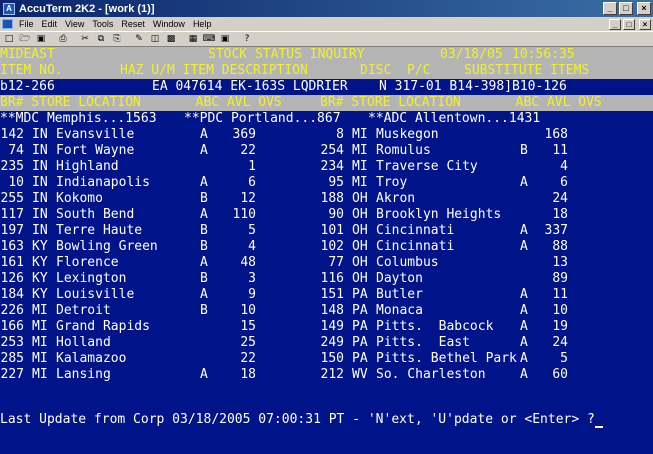  What do you see at coordinates (431, 374) in the screenshot?
I see `store-location: So. Charleston` at bounding box center [431, 374].